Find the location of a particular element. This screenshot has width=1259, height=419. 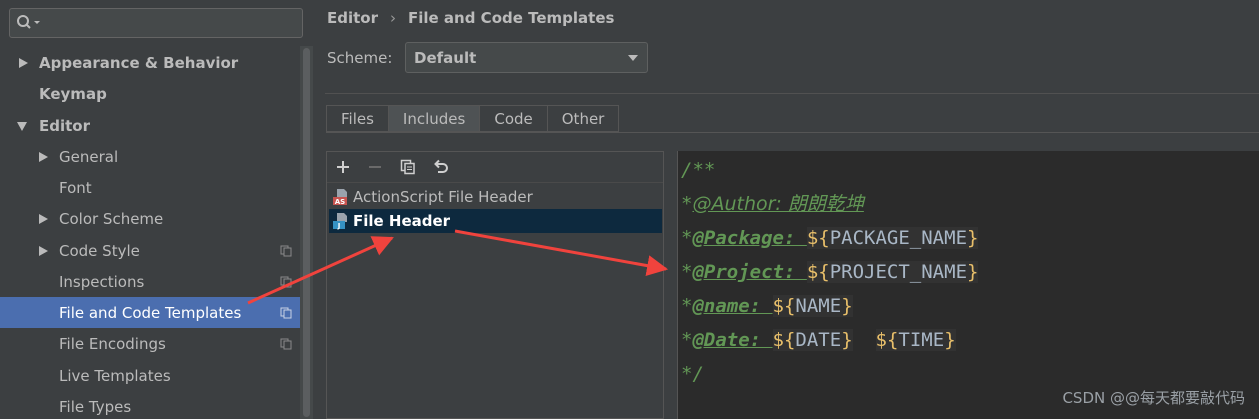

code-line-7: */ is located at coordinates (692, 374).